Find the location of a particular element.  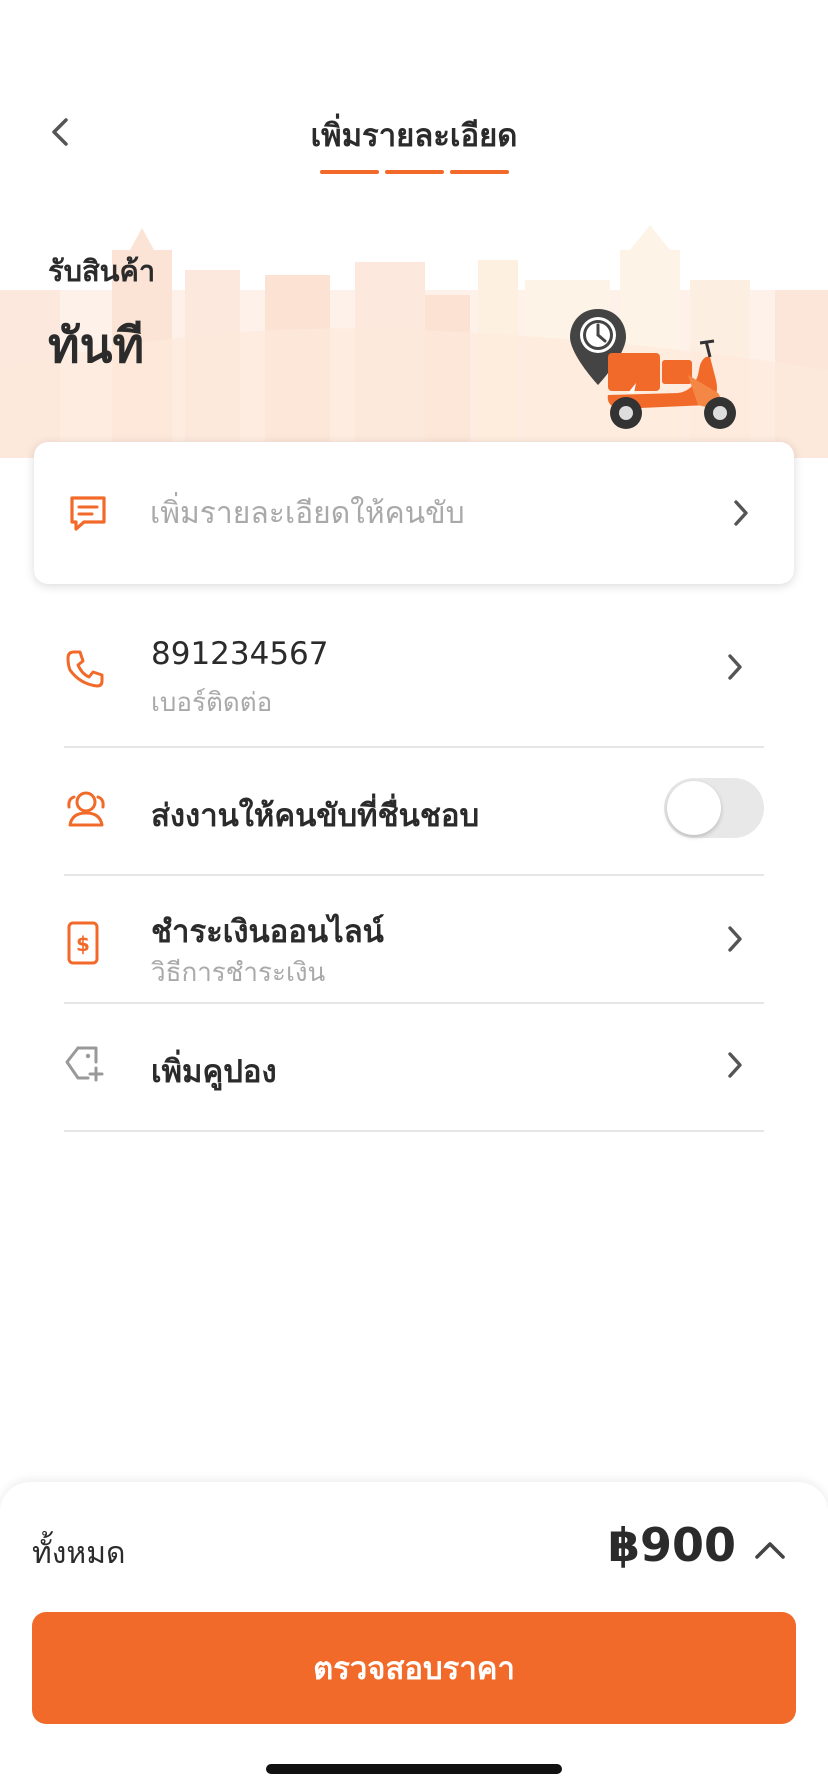

total-price: ฿900 is located at coordinates (671, 1545).